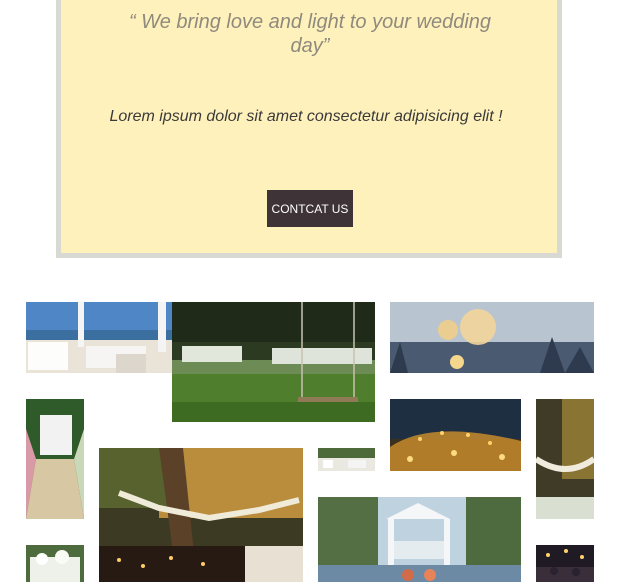  Describe the element at coordinates (419, 539) in the screenshot. I see `gallery-photo-white-gazebo` at that location.